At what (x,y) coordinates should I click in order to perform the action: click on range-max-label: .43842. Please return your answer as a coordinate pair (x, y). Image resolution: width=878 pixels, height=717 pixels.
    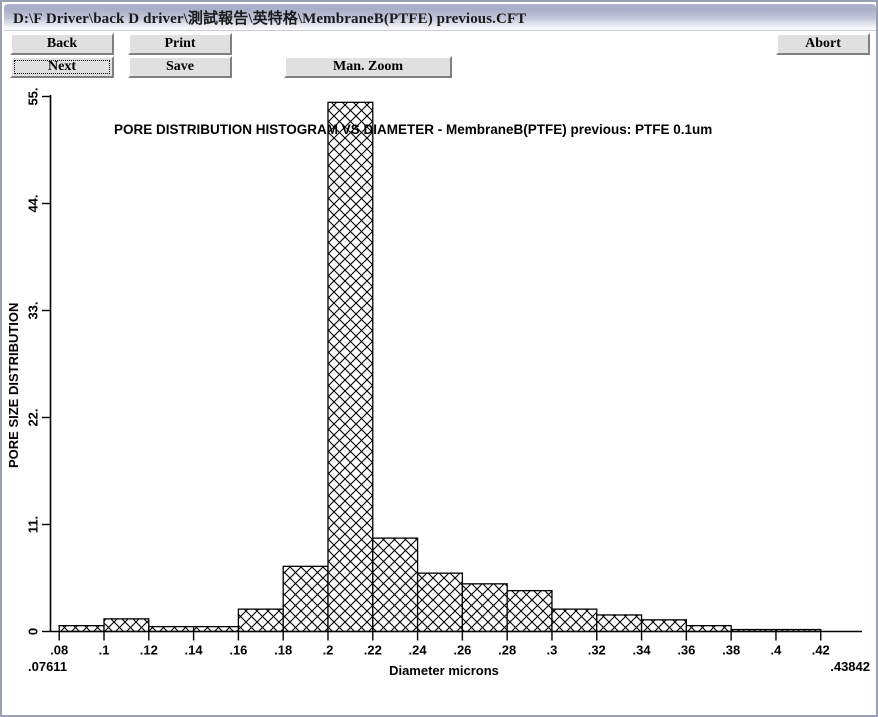
    Looking at the image, I should click on (850, 666).